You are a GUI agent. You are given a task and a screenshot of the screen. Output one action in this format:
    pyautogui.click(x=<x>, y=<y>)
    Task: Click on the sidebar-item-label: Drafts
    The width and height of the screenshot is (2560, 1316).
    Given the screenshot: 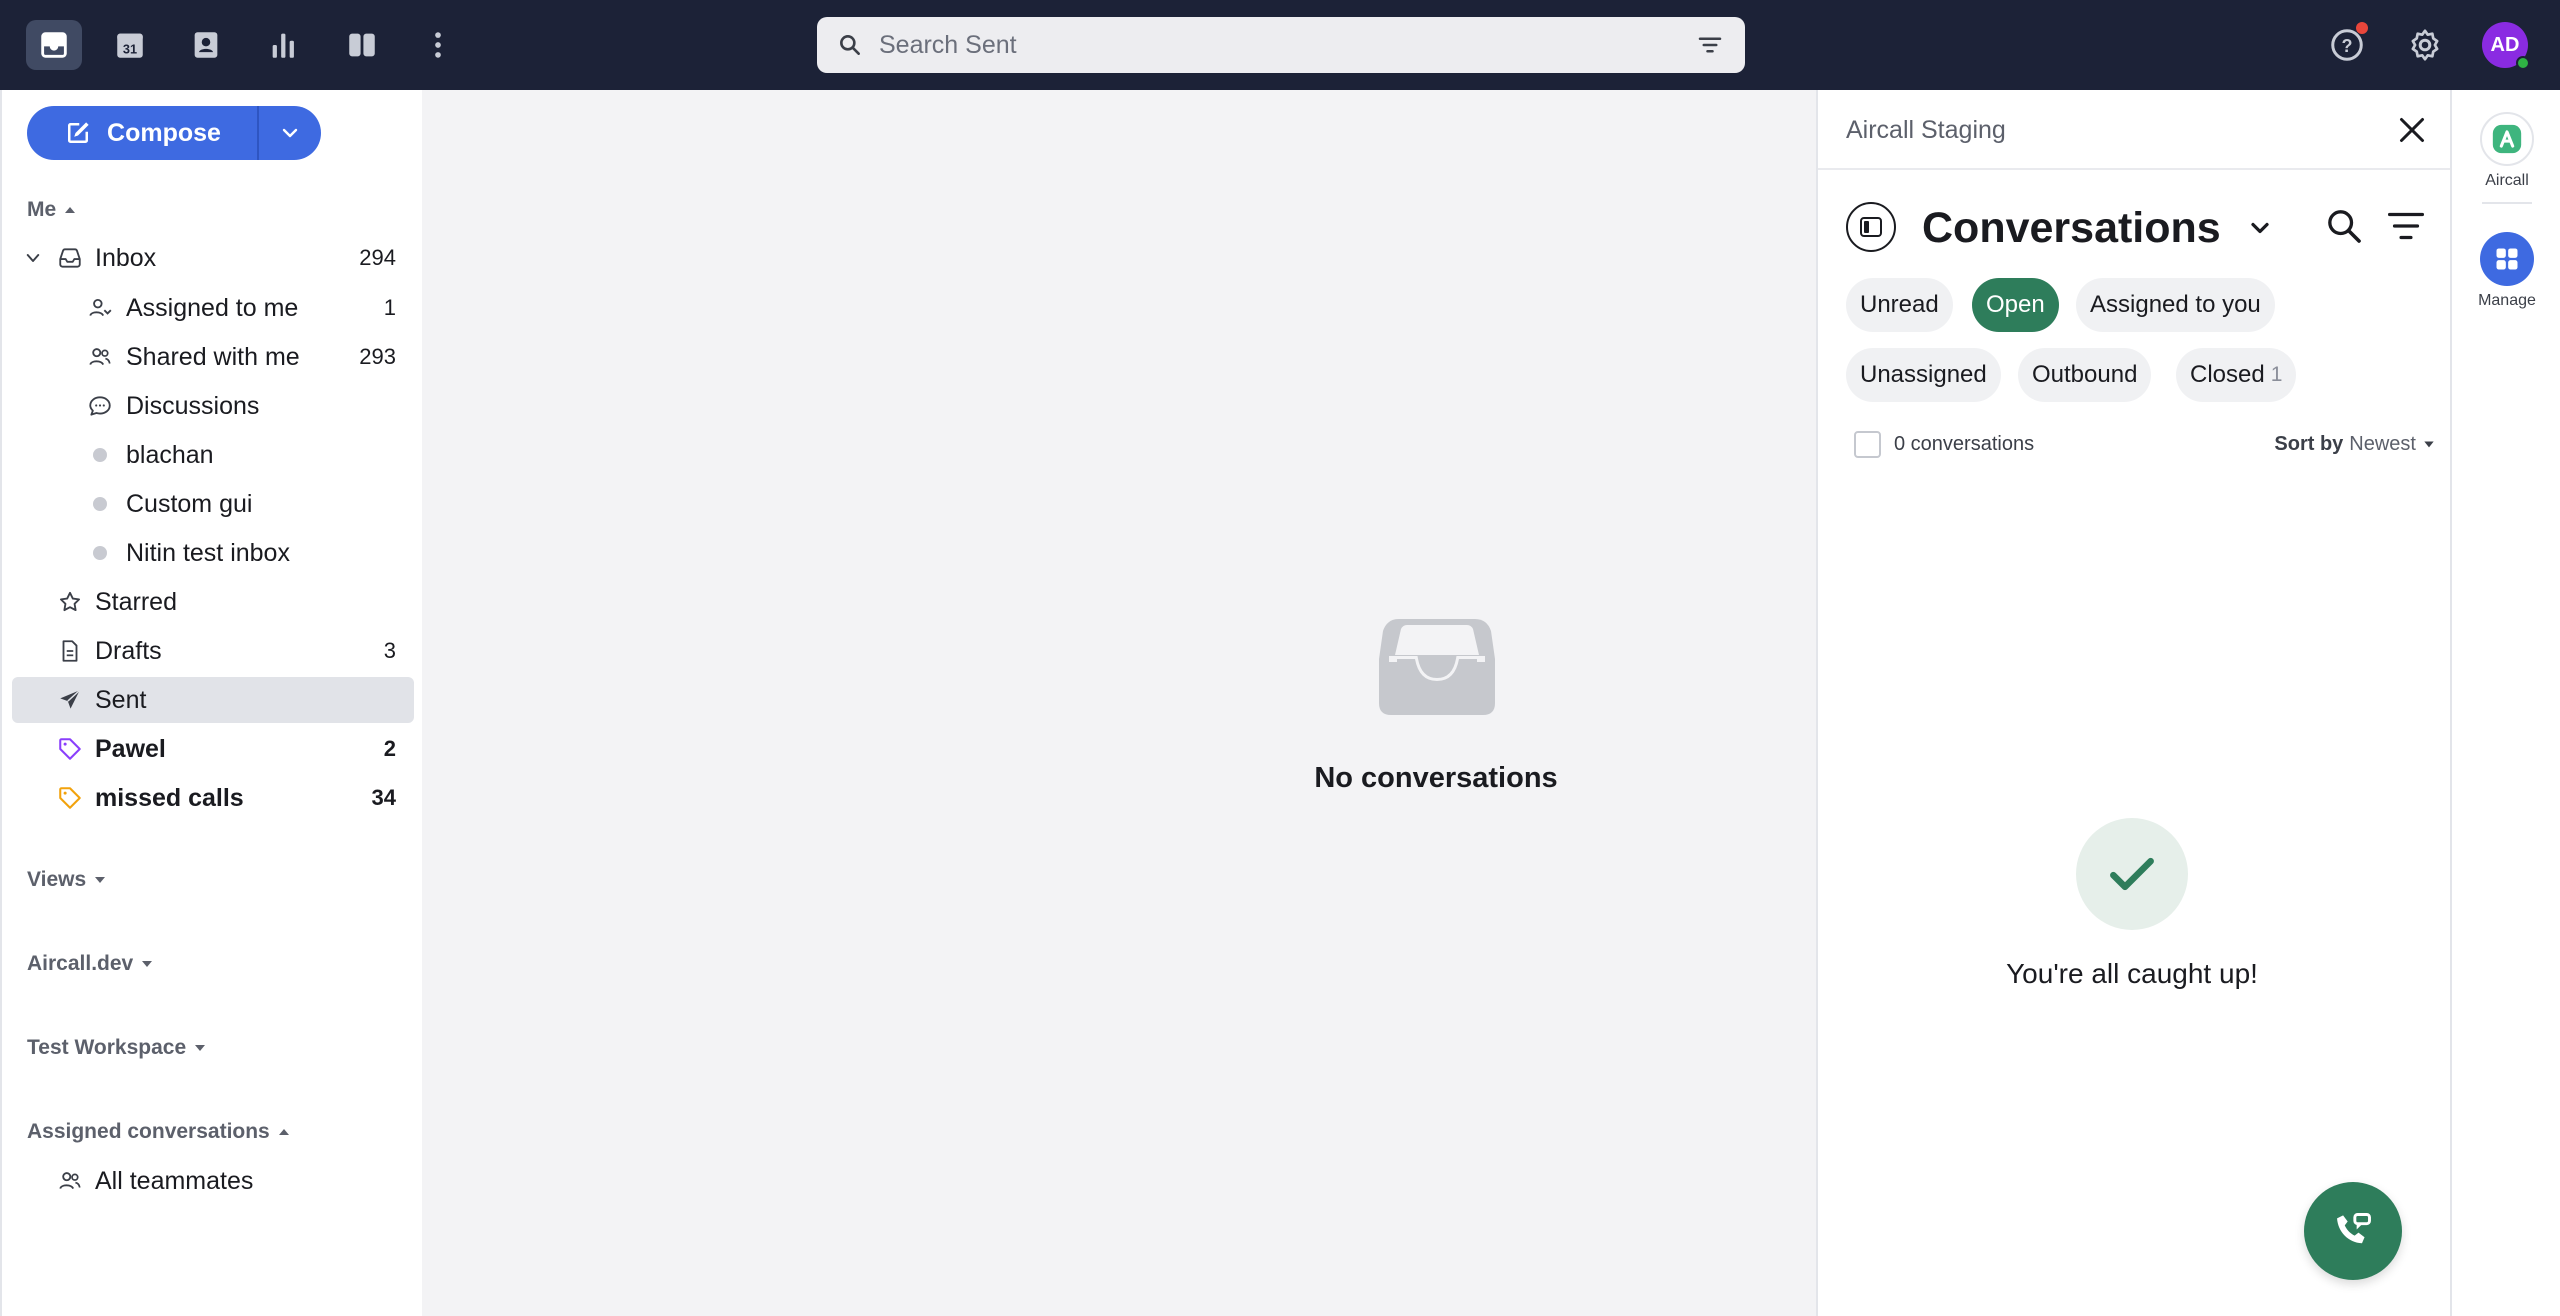 What is the action you would take?
    pyautogui.click(x=128, y=650)
    